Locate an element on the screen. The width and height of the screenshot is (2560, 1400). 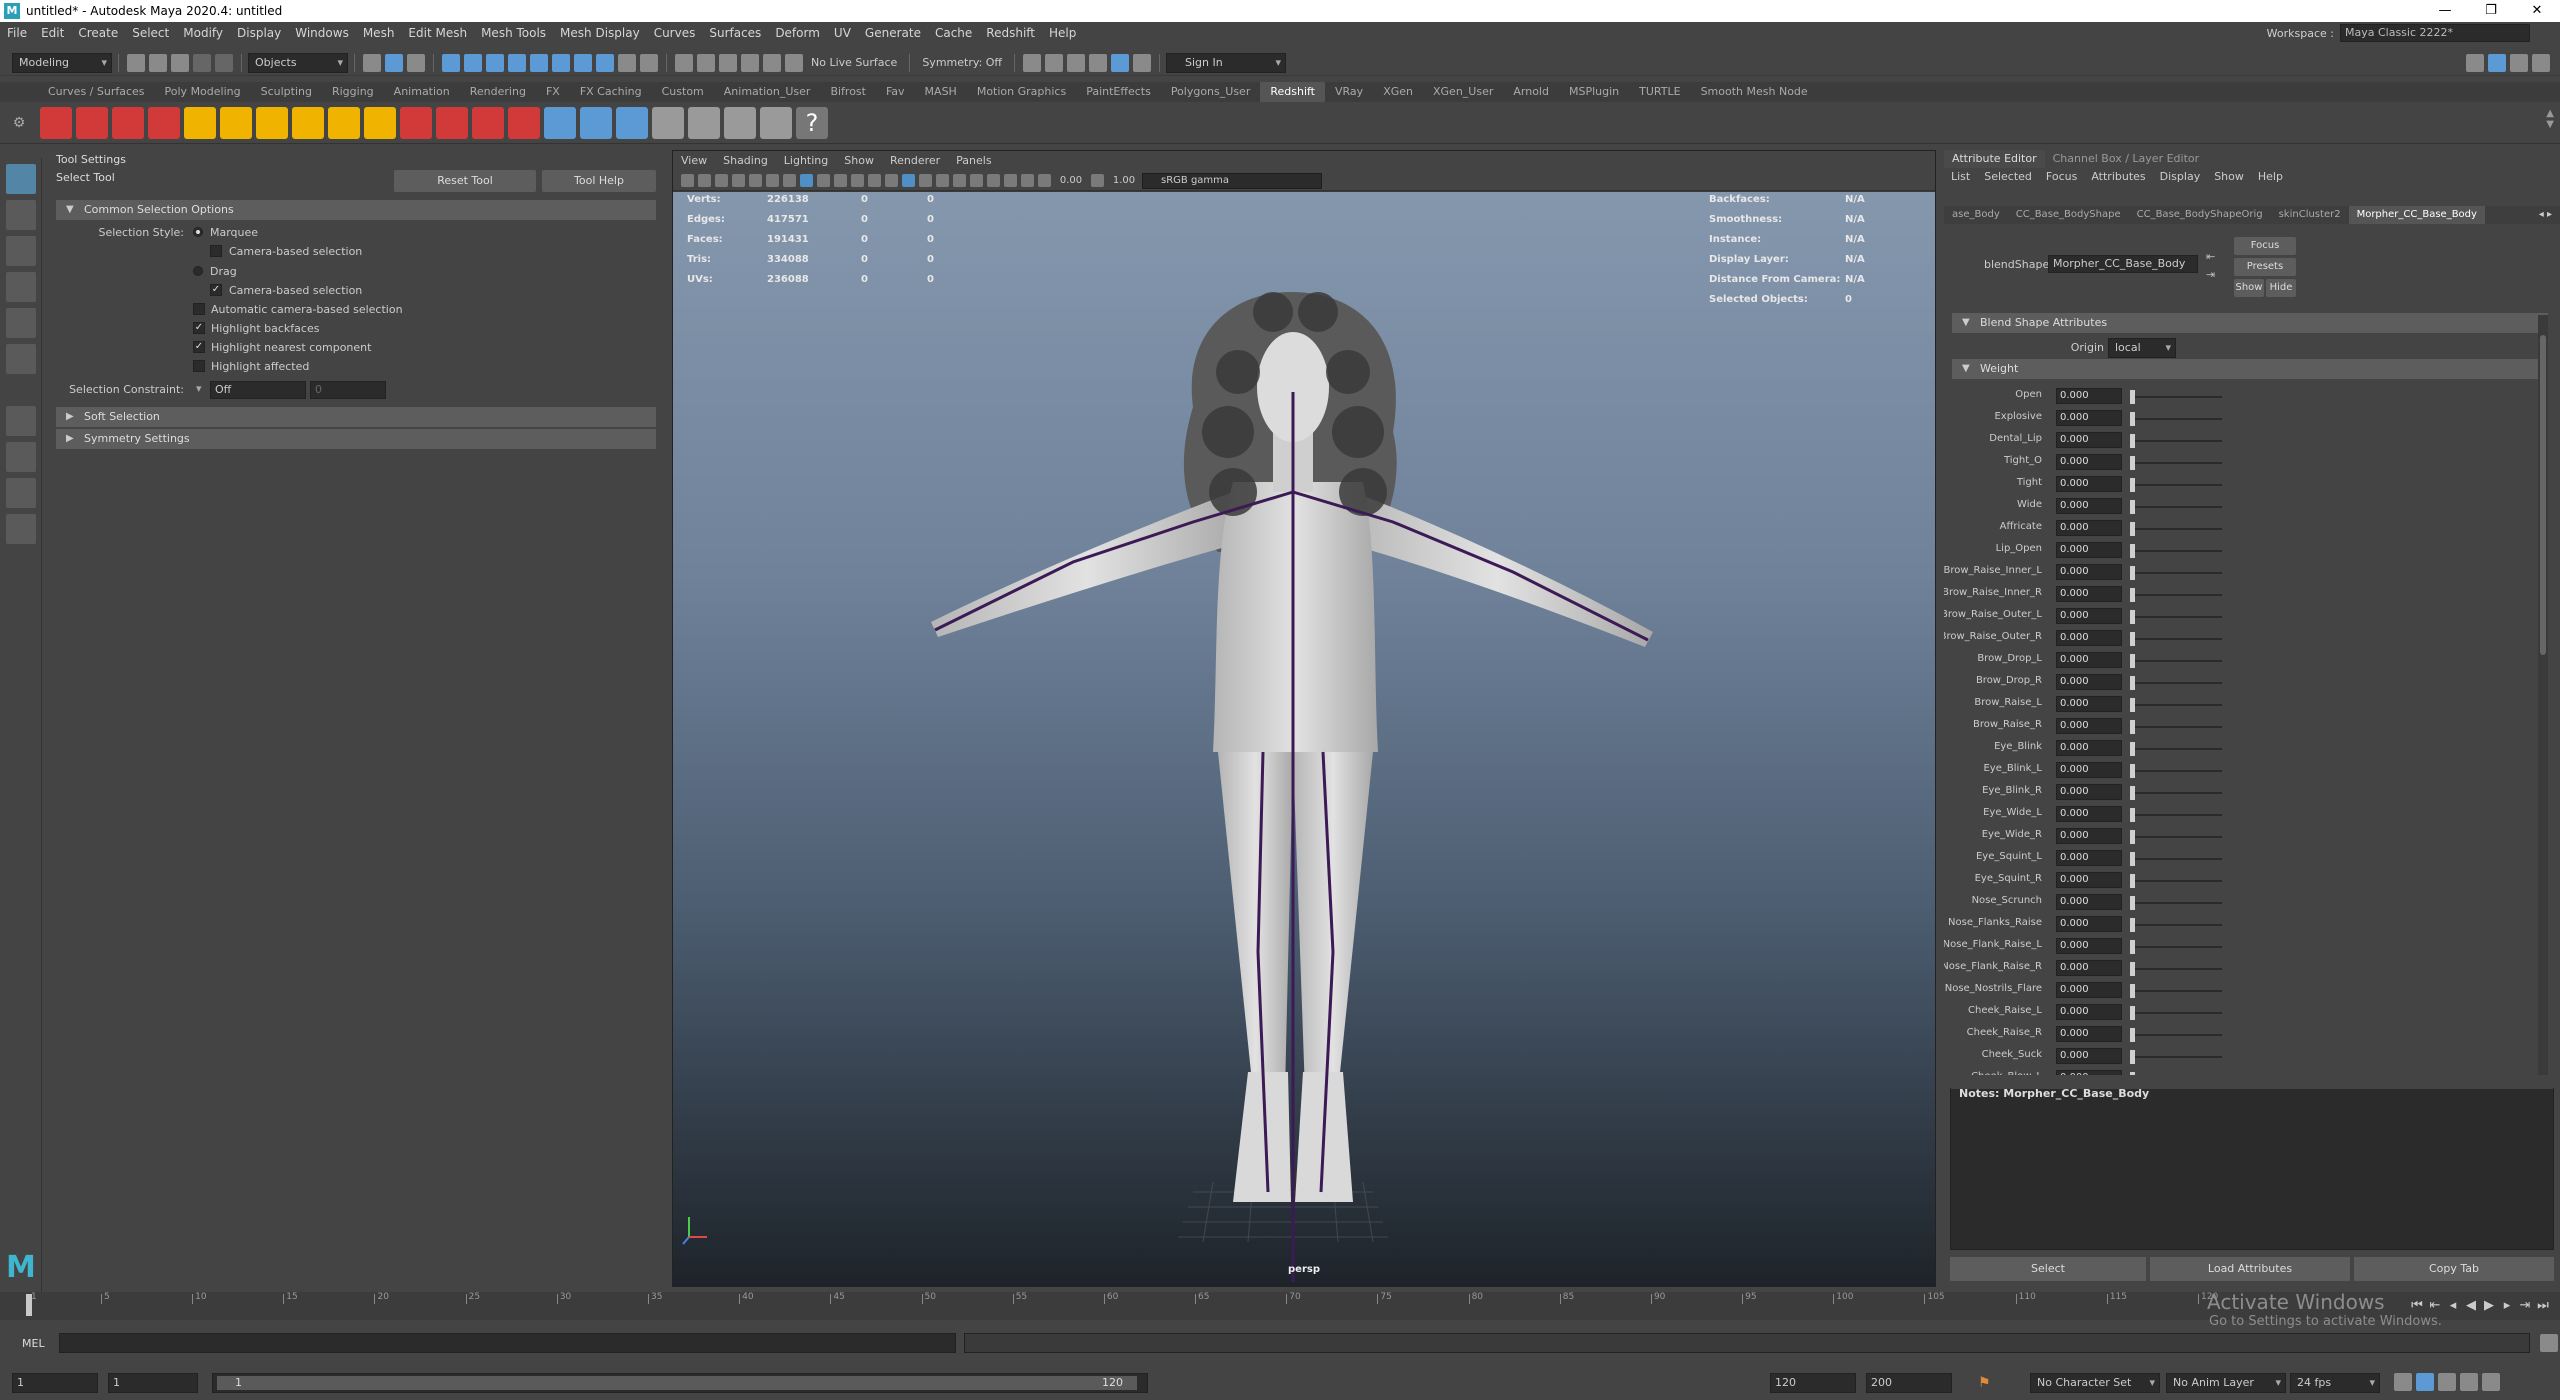
select-component-icon is located at coordinates (416, 62).